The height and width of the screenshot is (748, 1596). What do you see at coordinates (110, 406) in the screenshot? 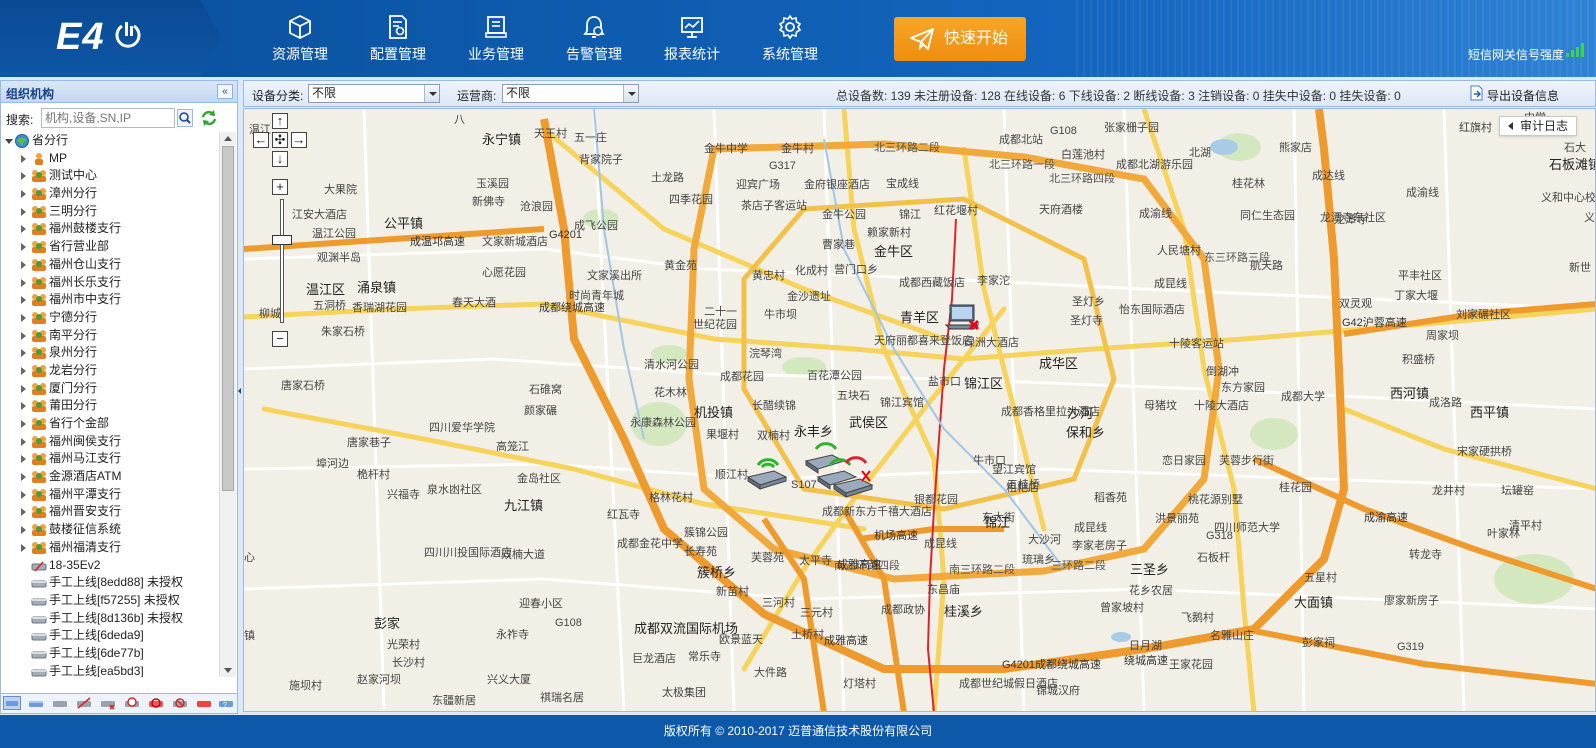
I see `tree-org-item: 莆田分行` at bounding box center [110, 406].